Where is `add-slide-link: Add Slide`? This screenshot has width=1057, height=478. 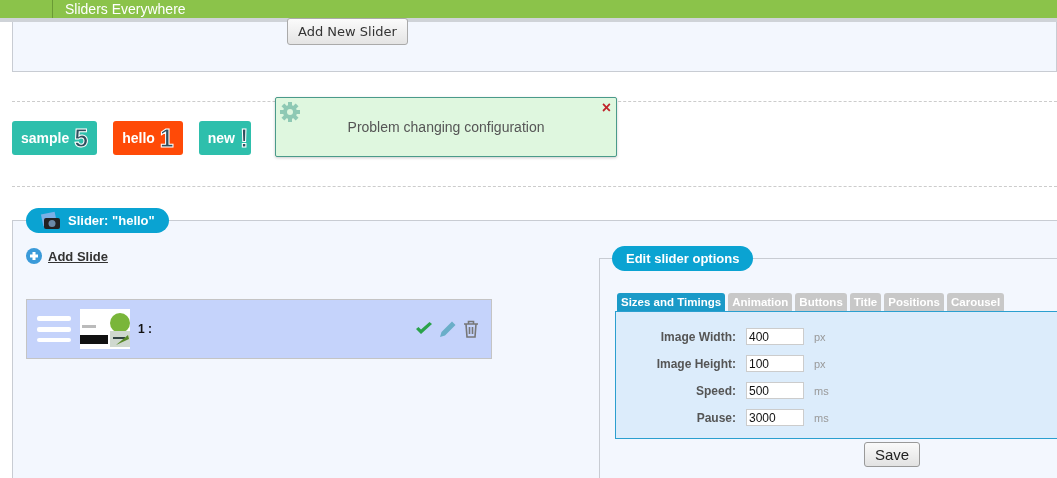 add-slide-link: Add Slide is located at coordinates (67, 256).